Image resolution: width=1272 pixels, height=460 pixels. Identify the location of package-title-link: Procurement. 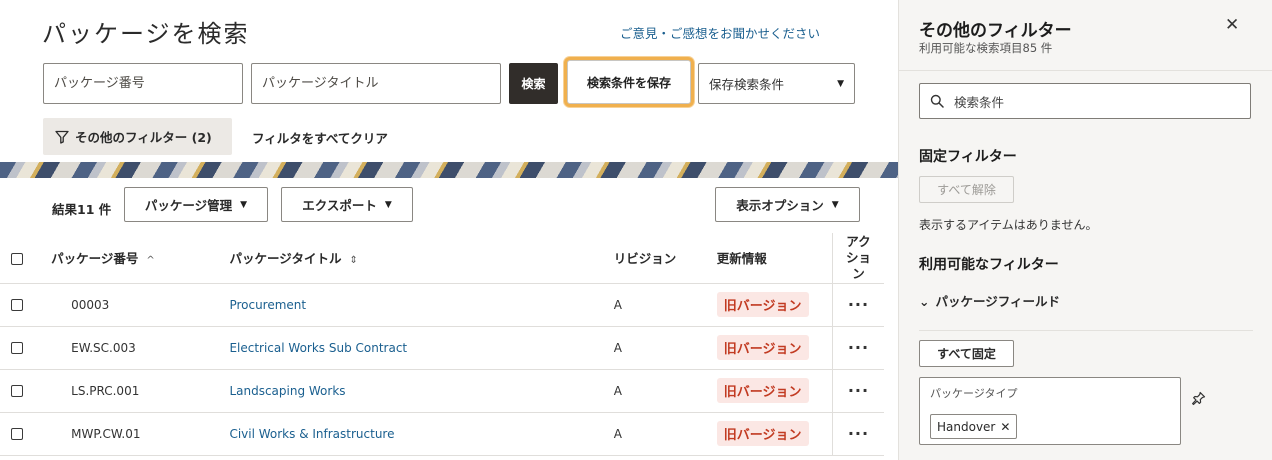
(267, 305).